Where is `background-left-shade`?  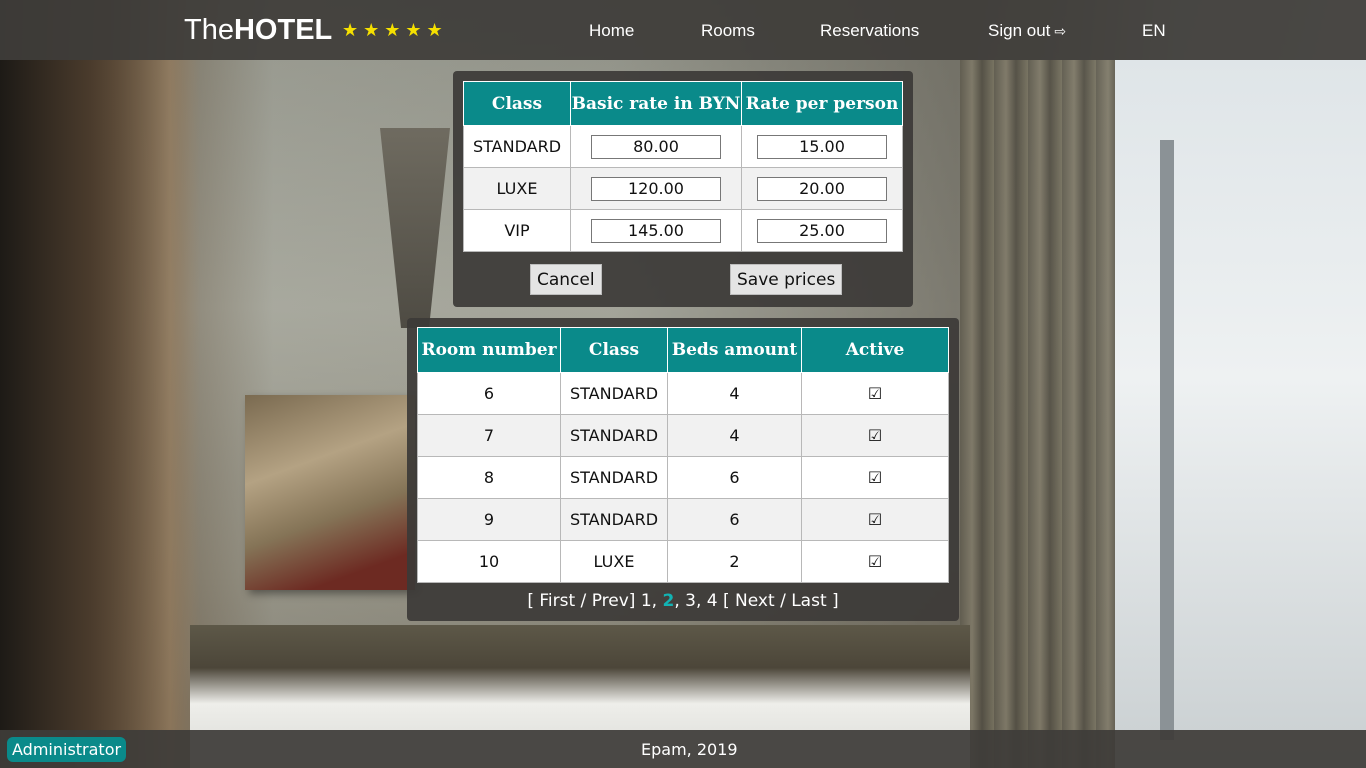 background-left-shade is located at coordinates (100, 414).